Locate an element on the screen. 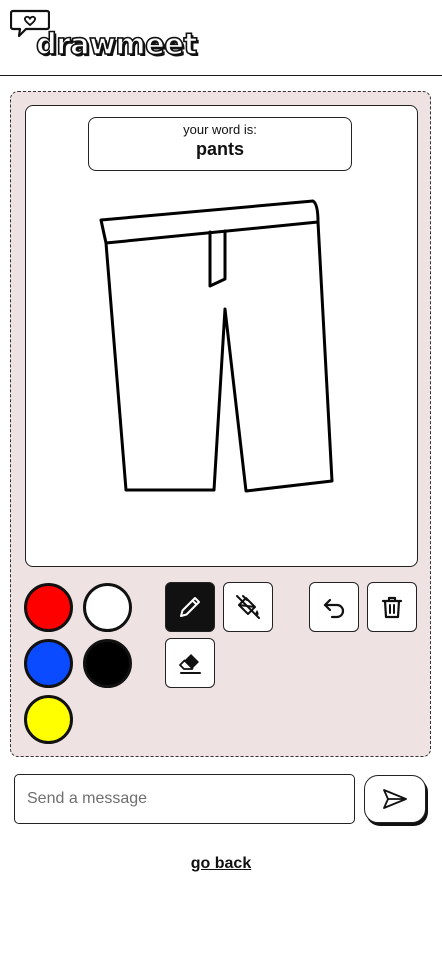 The width and height of the screenshot is (442, 958). eraser-tool-button is located at coordinates (190, 663).